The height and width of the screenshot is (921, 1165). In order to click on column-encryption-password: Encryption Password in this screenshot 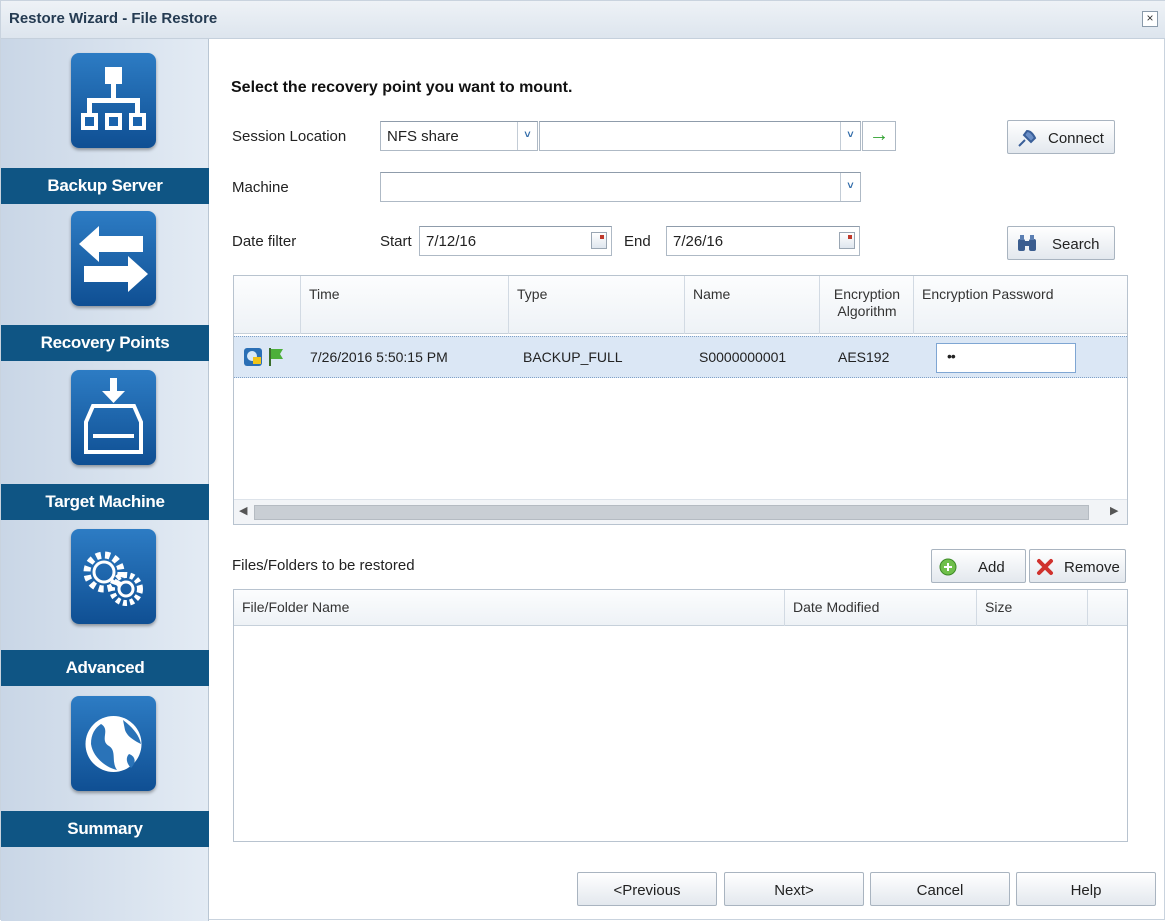, I will do `click(1020, 305)`.